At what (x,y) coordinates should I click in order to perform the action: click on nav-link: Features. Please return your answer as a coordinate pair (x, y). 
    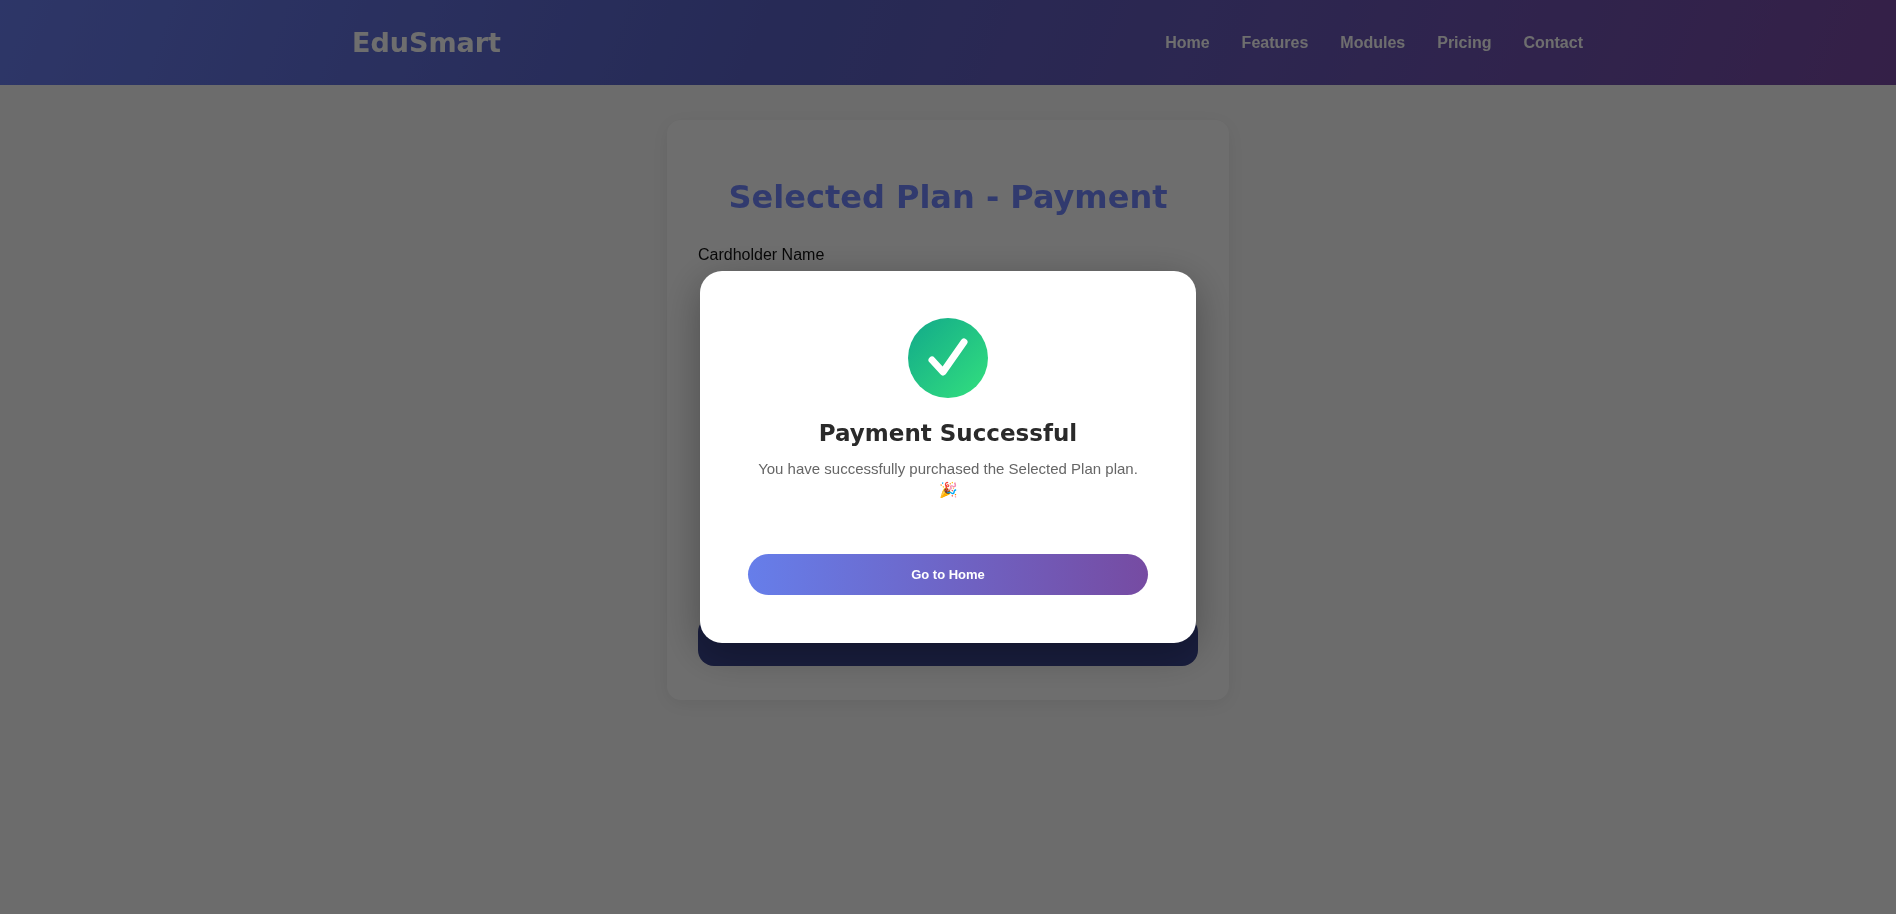
    Looking at the image, I should click on (1275, 42).